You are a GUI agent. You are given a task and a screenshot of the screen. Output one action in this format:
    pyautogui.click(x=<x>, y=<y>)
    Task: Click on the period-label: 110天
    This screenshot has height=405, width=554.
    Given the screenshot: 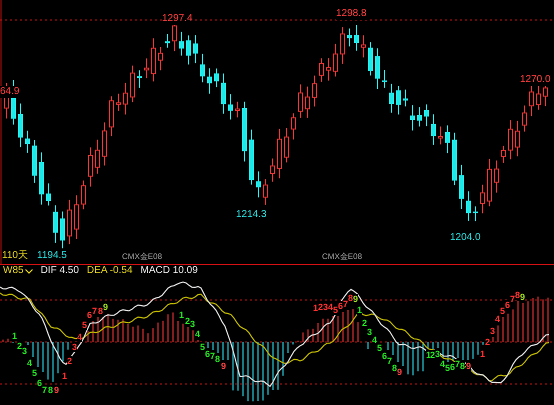 What is the action you would take?
    pyautogui.click(x=15, y=256)
    